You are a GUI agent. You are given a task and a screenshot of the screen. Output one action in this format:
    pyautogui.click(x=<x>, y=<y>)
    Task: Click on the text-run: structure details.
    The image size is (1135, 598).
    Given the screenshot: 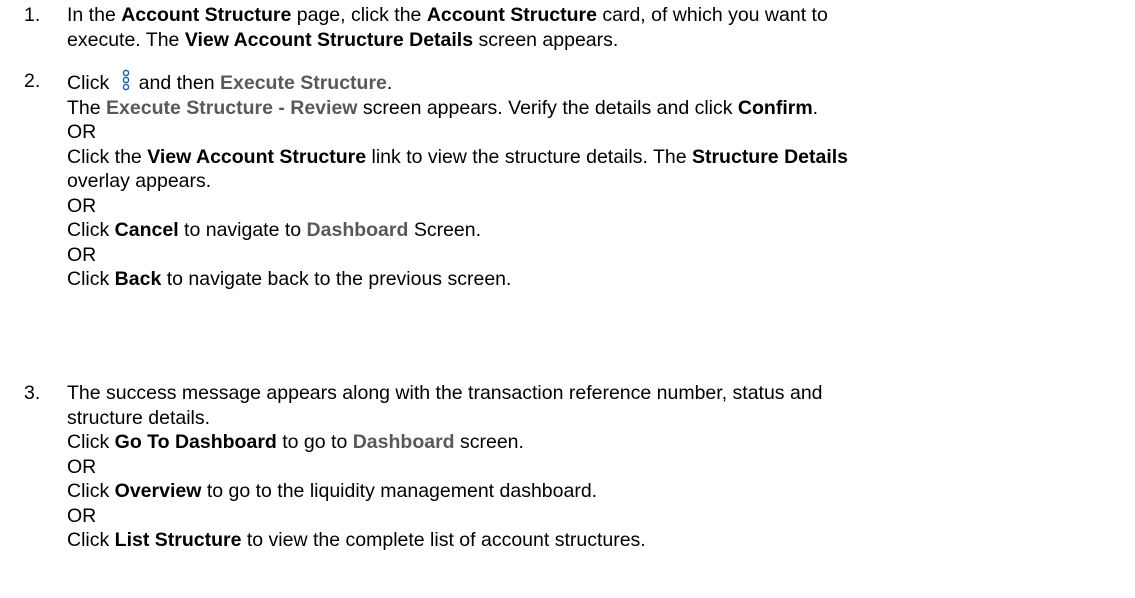 What is the action you would take?
    pyautogui.click(x=139, y=417)
    